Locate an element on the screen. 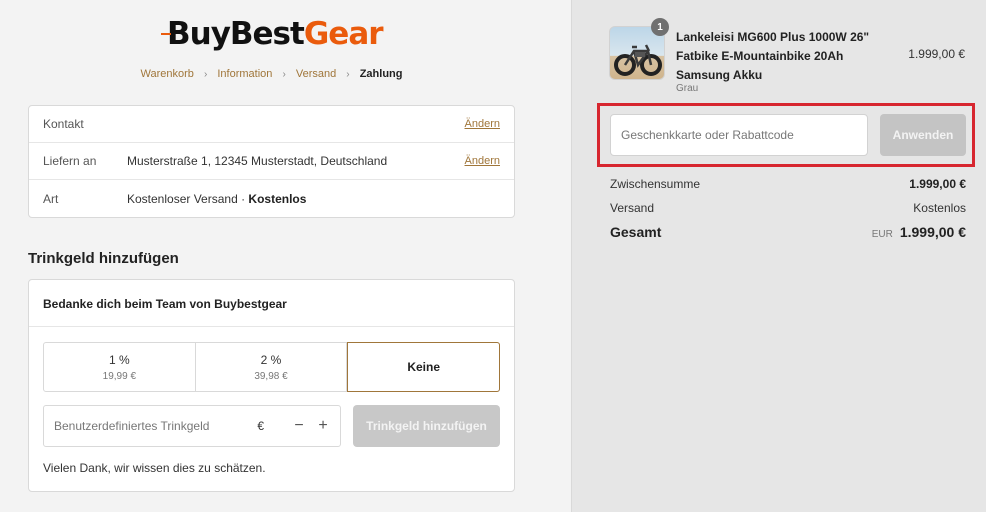 This screenshot has height=512, width=986. subtotal-row: Zwischensumme 1.999,00 € is located at coordinates (788, 184).